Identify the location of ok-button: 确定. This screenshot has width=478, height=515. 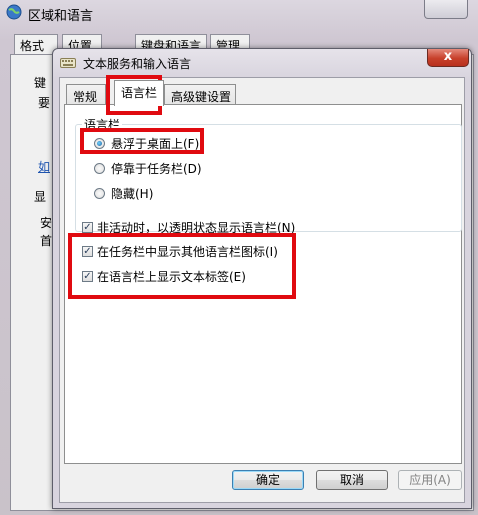
(268, 480).